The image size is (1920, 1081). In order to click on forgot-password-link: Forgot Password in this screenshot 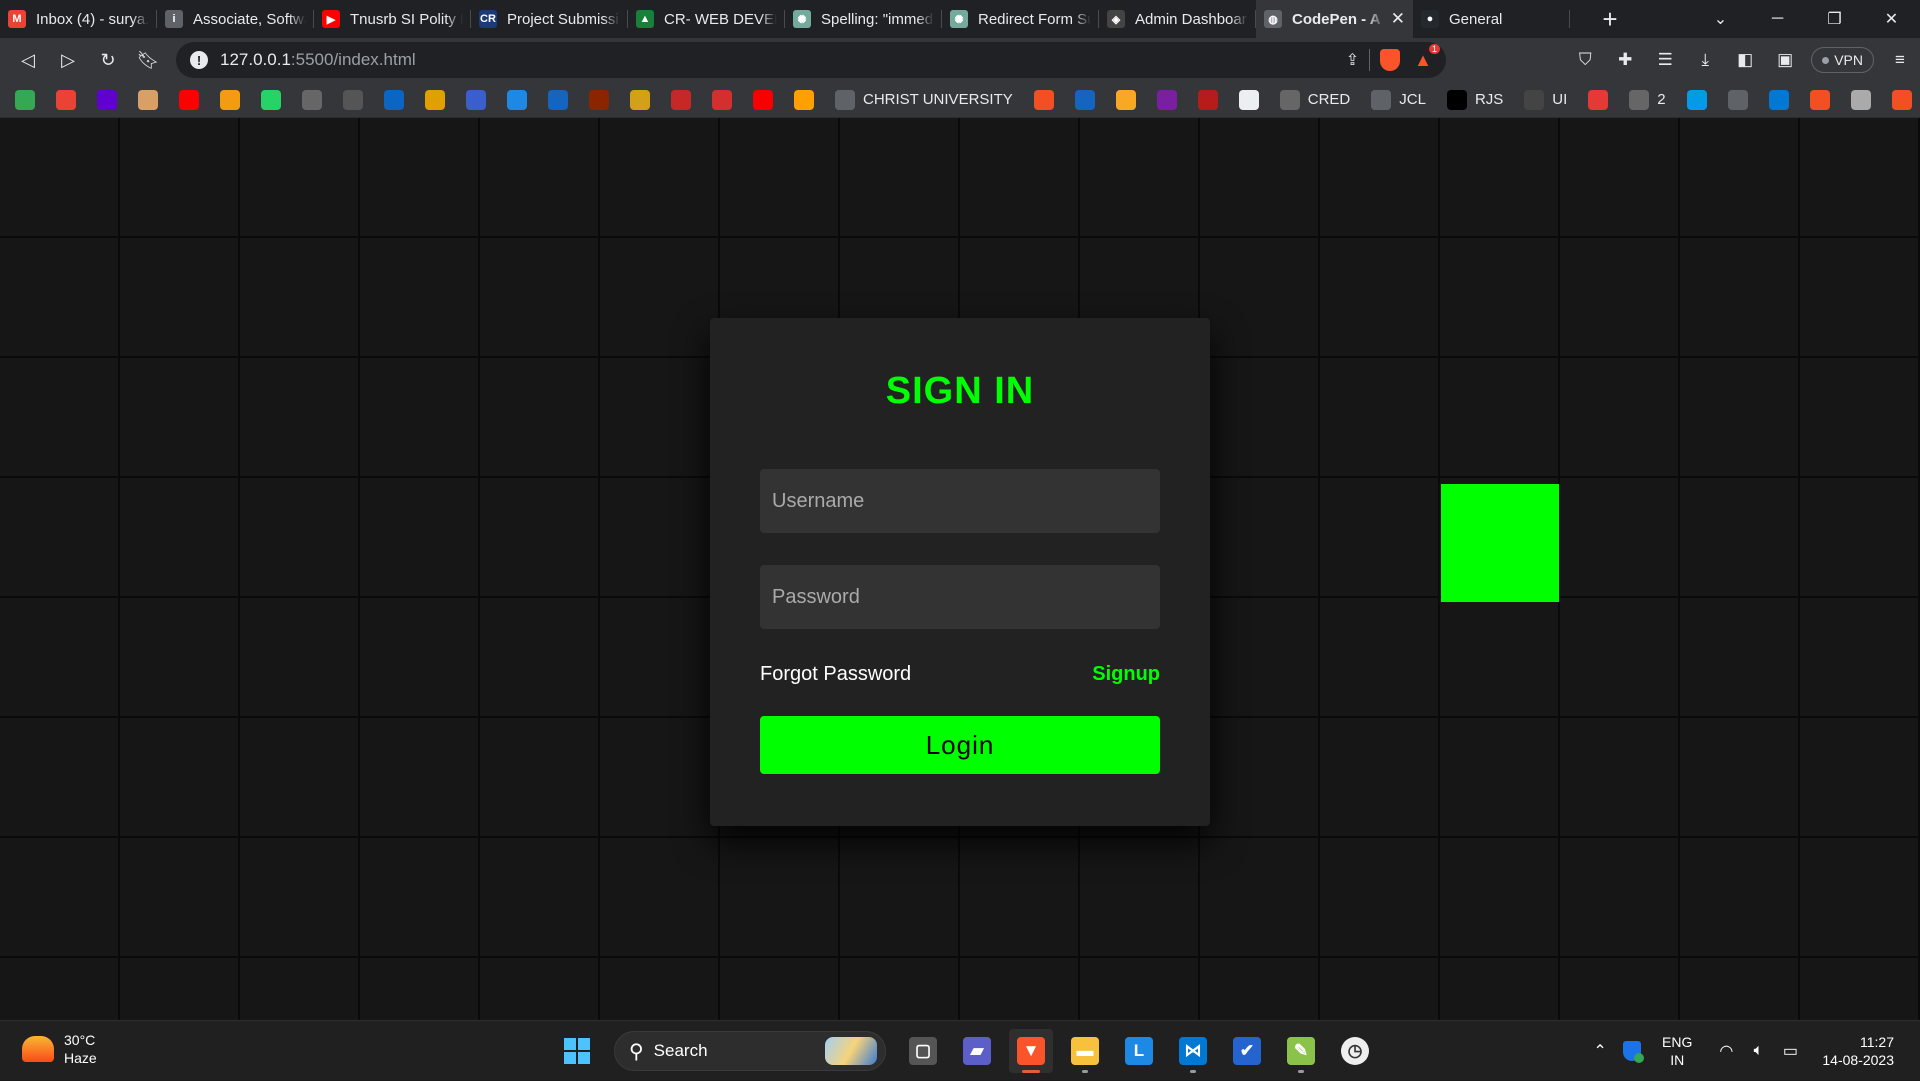, I will do `click(835, 674)`.